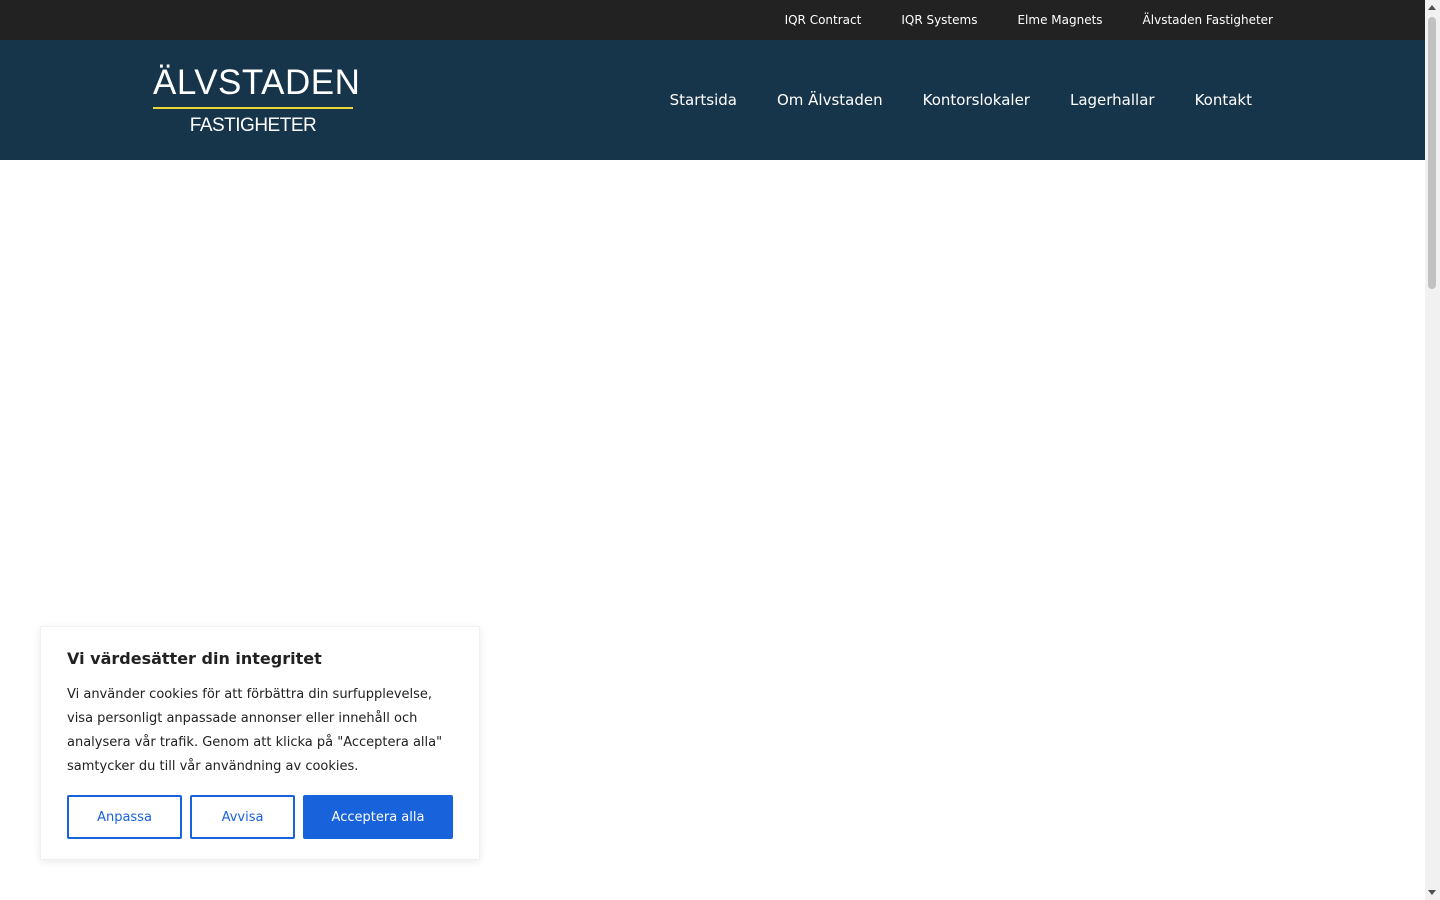  What do you see at coordinates (378, 817) in the screenshot?
I see `accept-all-button: Acceptera alla` at bounding box center [378, 817].